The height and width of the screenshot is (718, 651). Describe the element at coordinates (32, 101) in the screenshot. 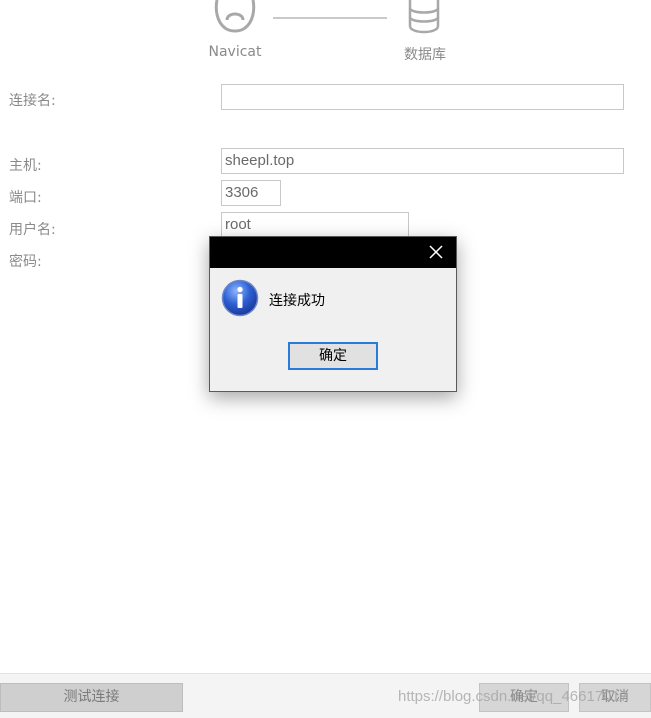

I see `connection-name-label: 连接名:` at that location.